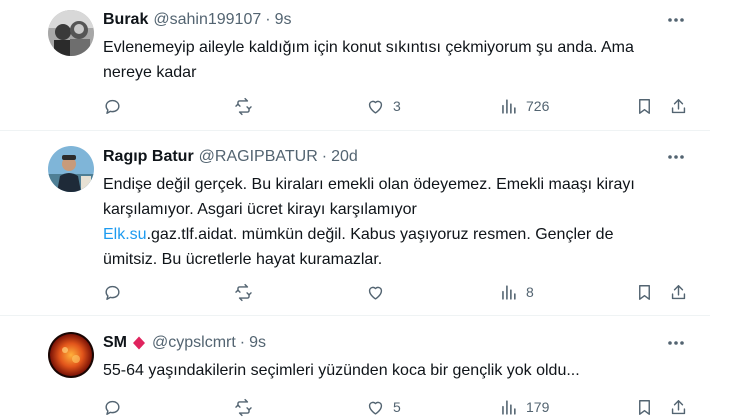  Describe the element at coordinates (139, 343) in the screenshot. I see `red-diamond-icon` at that location.